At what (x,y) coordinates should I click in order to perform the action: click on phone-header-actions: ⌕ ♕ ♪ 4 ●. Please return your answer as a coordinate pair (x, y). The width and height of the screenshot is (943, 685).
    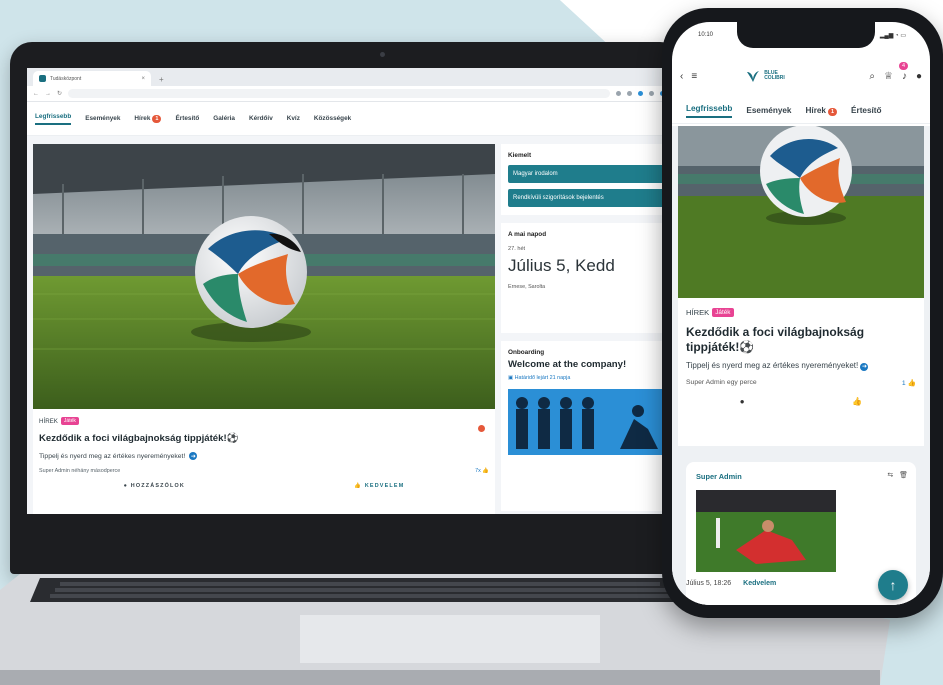
    Looking at the image, I should click on (895, 71).